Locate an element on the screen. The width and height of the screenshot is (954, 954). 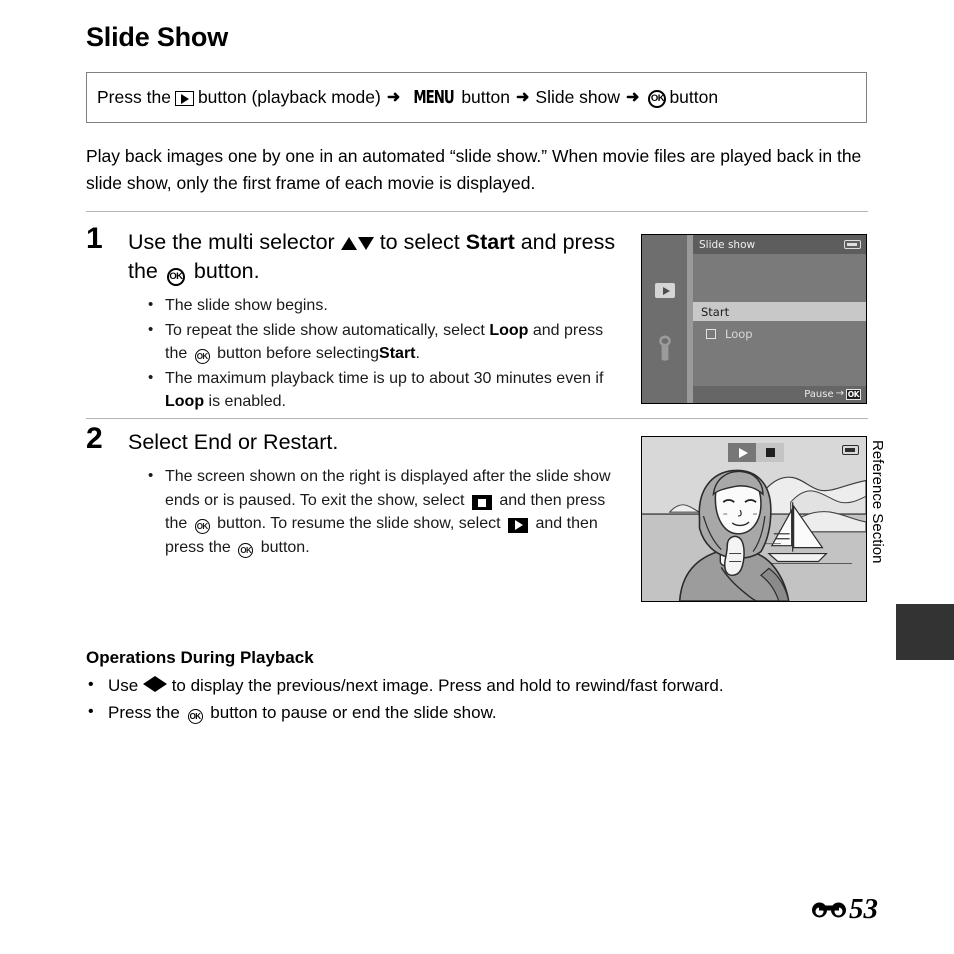
playback-mode-icon is located at coordinates (665, 290).